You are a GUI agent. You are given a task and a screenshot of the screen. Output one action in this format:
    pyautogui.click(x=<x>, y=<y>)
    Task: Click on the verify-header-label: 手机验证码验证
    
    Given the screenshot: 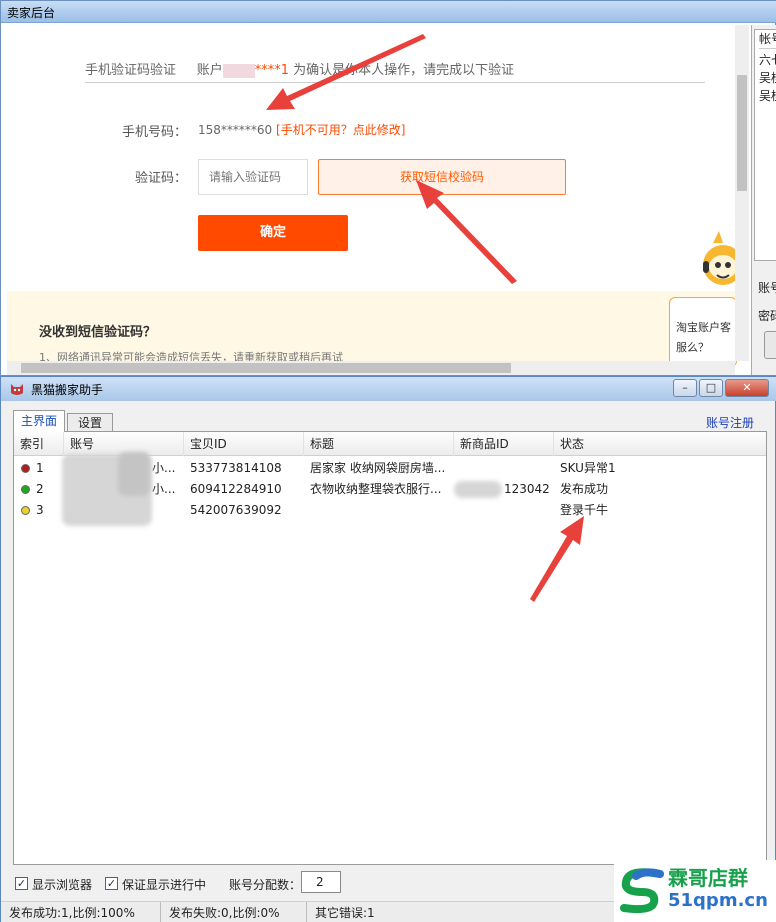 What is the action you would take?
    pyautogui.click(x=131, y=70)
    